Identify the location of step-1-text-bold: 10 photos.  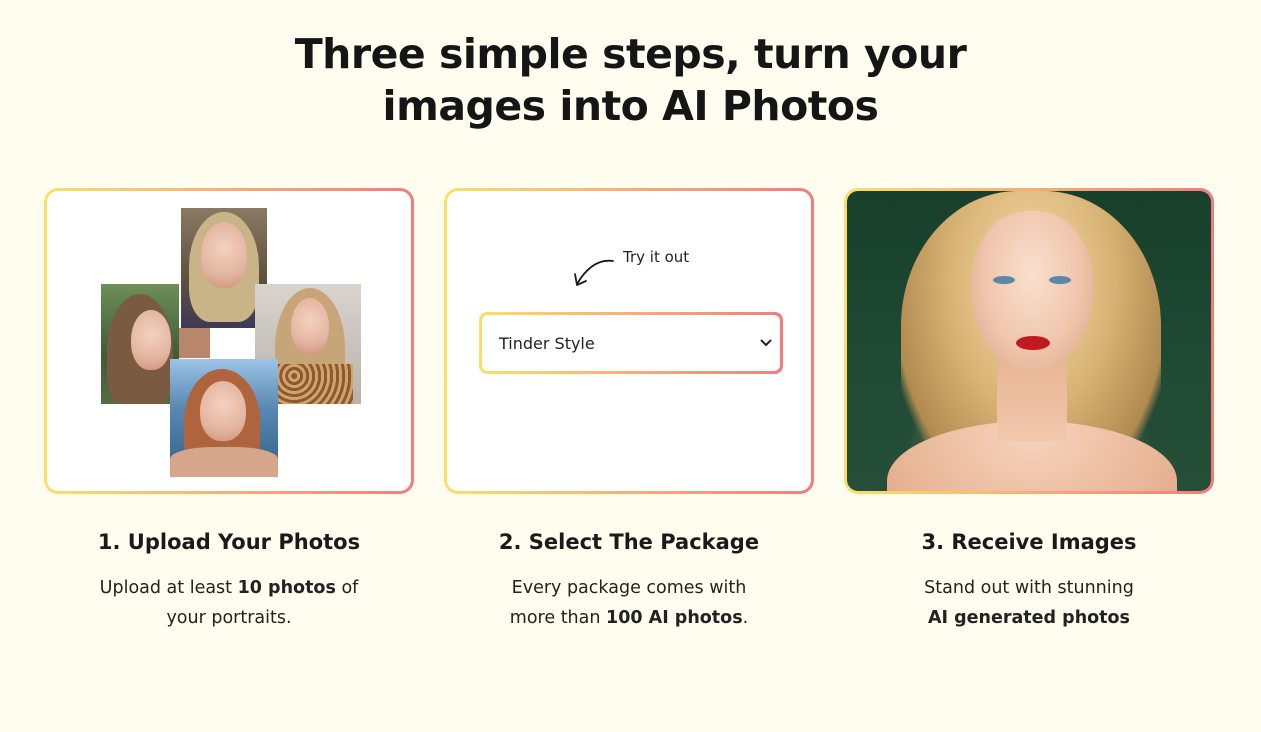
(286, 588).